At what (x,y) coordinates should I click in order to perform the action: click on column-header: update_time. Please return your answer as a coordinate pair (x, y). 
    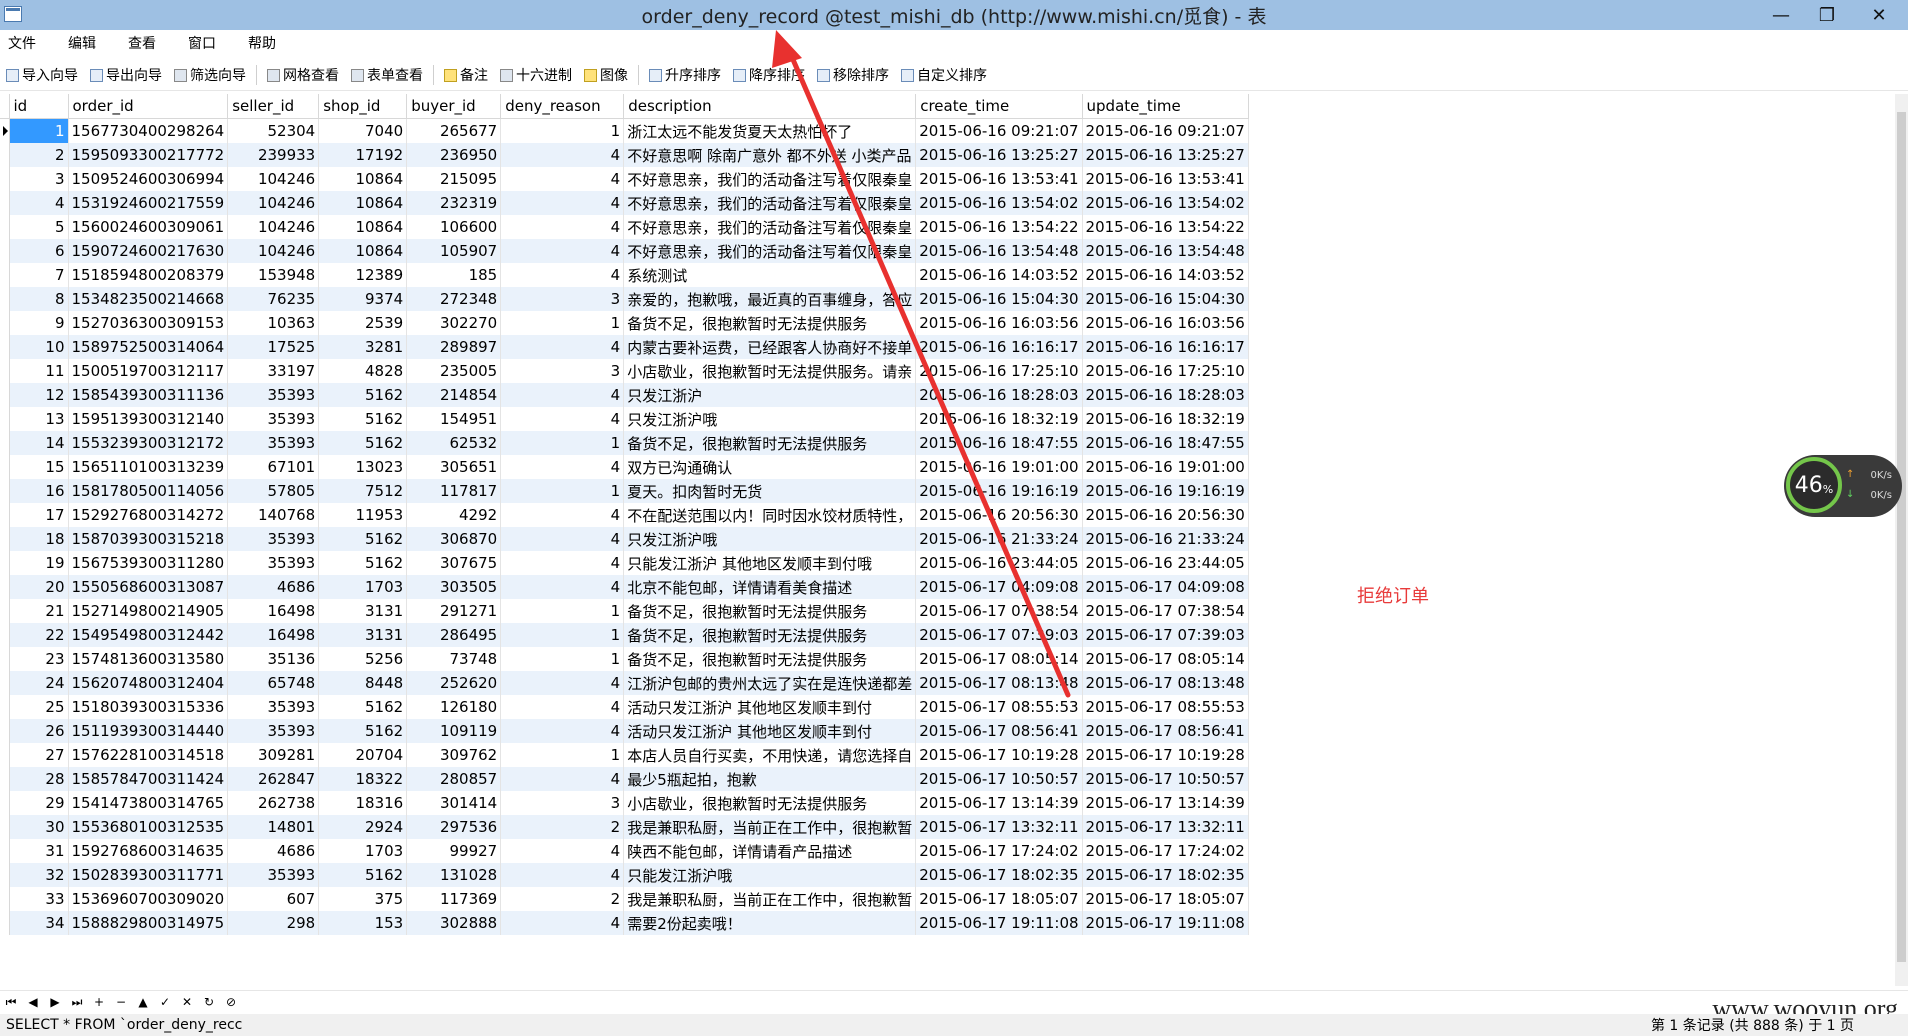
    Looking at the image, I should click on (1165, 106).